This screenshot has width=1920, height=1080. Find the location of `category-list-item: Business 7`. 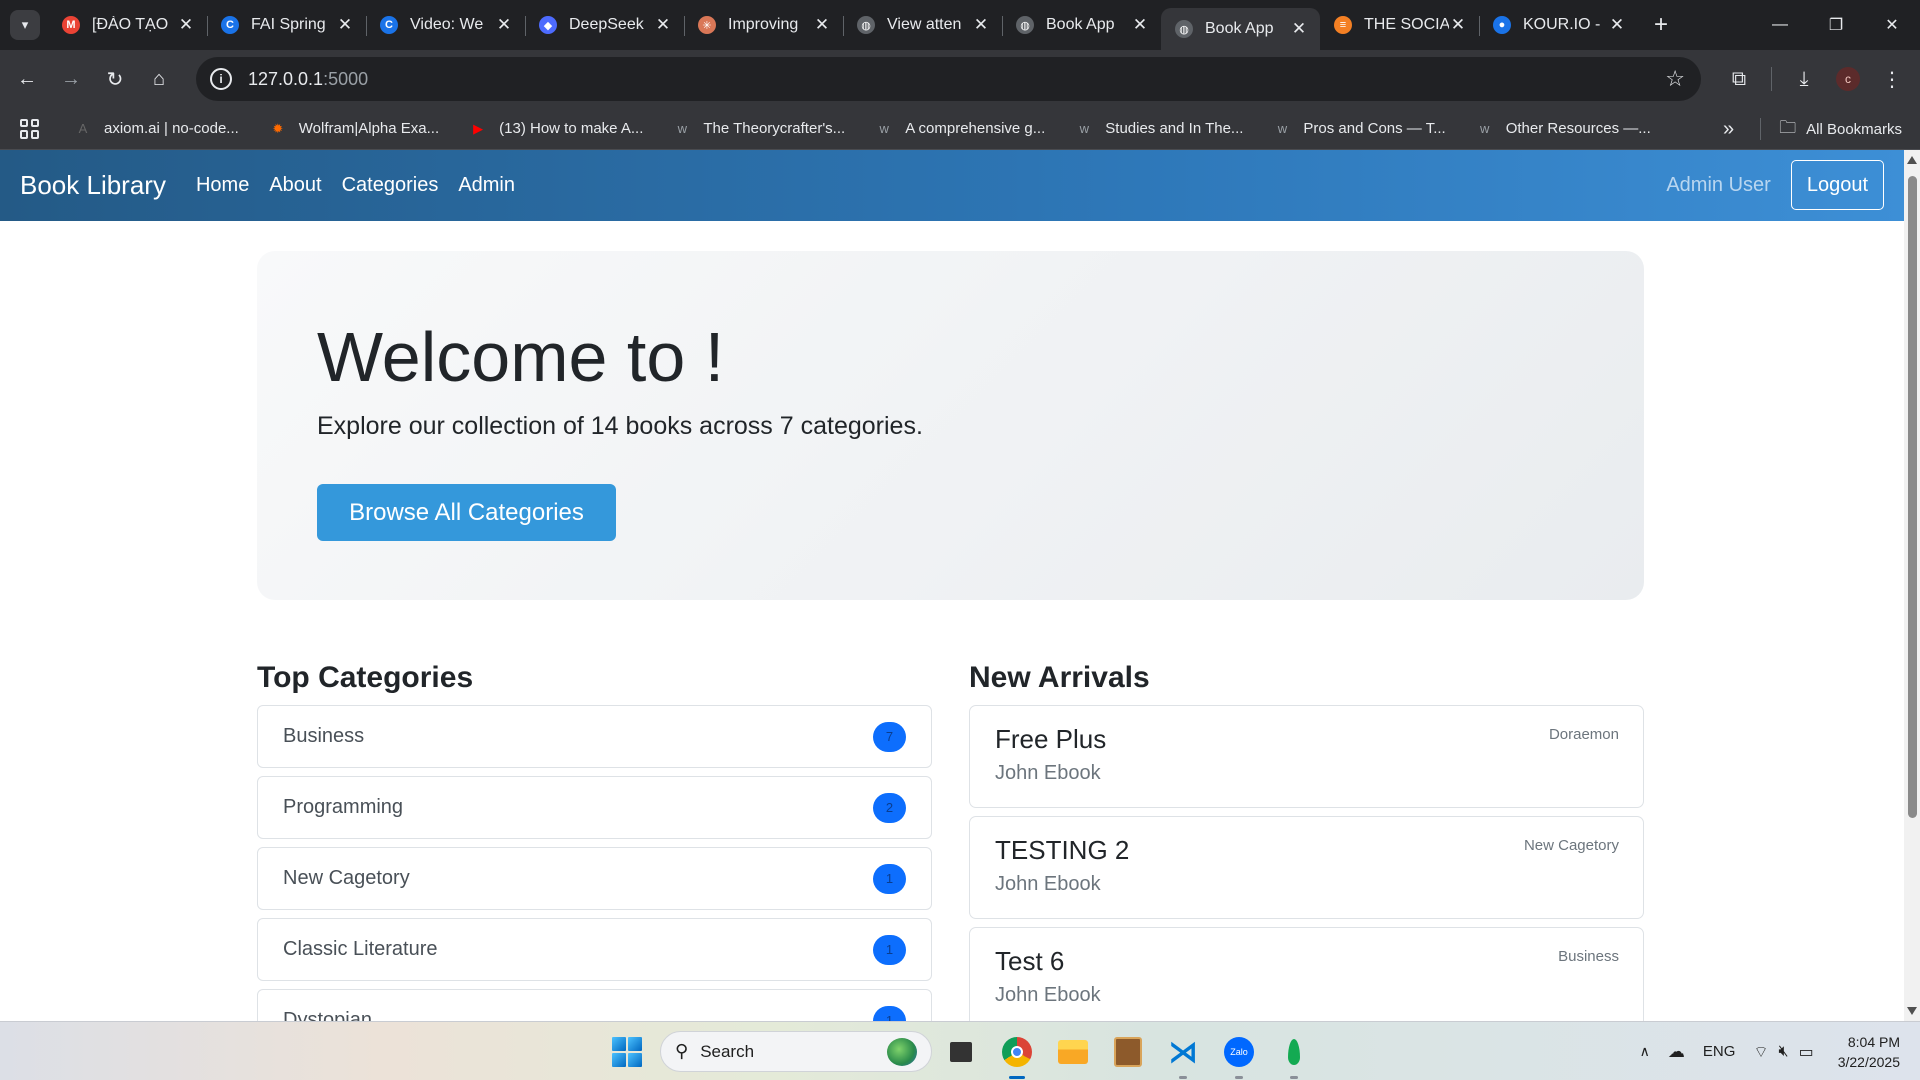

category-list-item: Business 7 is located at coordinates (594, 736).